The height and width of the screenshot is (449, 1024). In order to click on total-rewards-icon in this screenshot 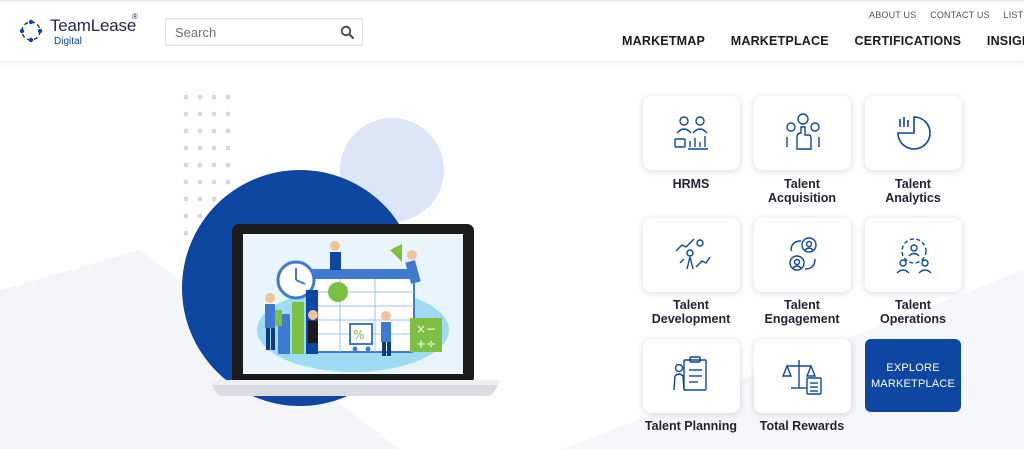, I will do `click(801, 377)`.